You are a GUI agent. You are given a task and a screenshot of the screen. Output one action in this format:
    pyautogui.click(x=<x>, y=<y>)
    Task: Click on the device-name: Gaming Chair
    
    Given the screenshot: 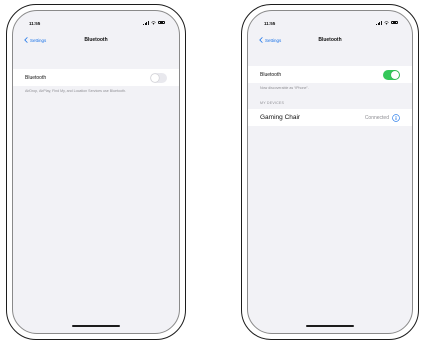 What is the action you would take?
    pyautogui.click(x=280, y=117)
    